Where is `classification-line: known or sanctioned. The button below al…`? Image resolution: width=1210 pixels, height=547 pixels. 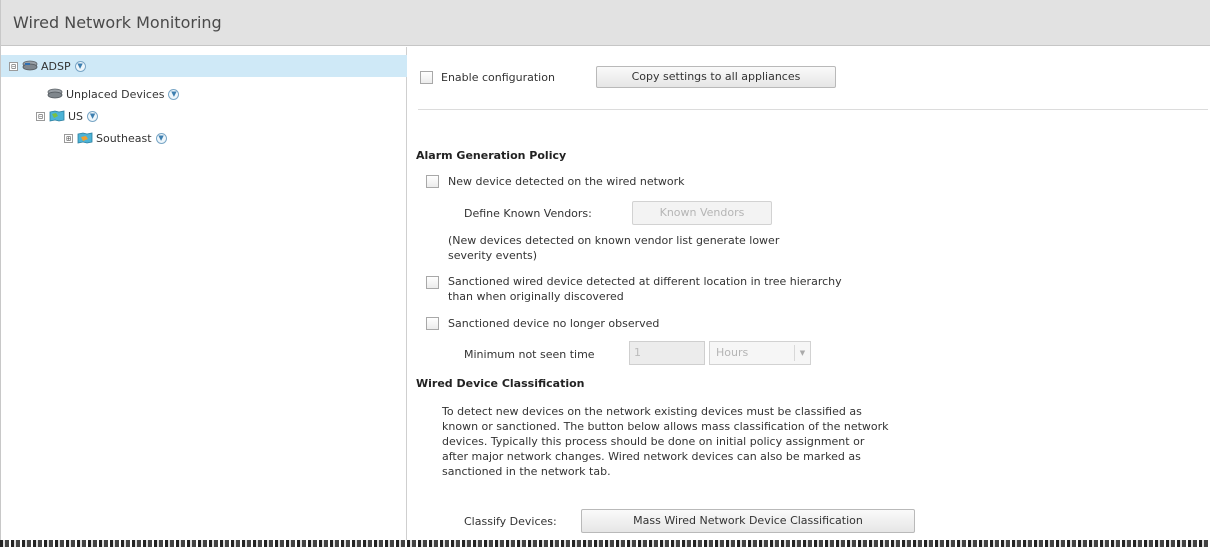
classification-line: known or sanctioned. The button below al… is located at coordinates (665, 426).